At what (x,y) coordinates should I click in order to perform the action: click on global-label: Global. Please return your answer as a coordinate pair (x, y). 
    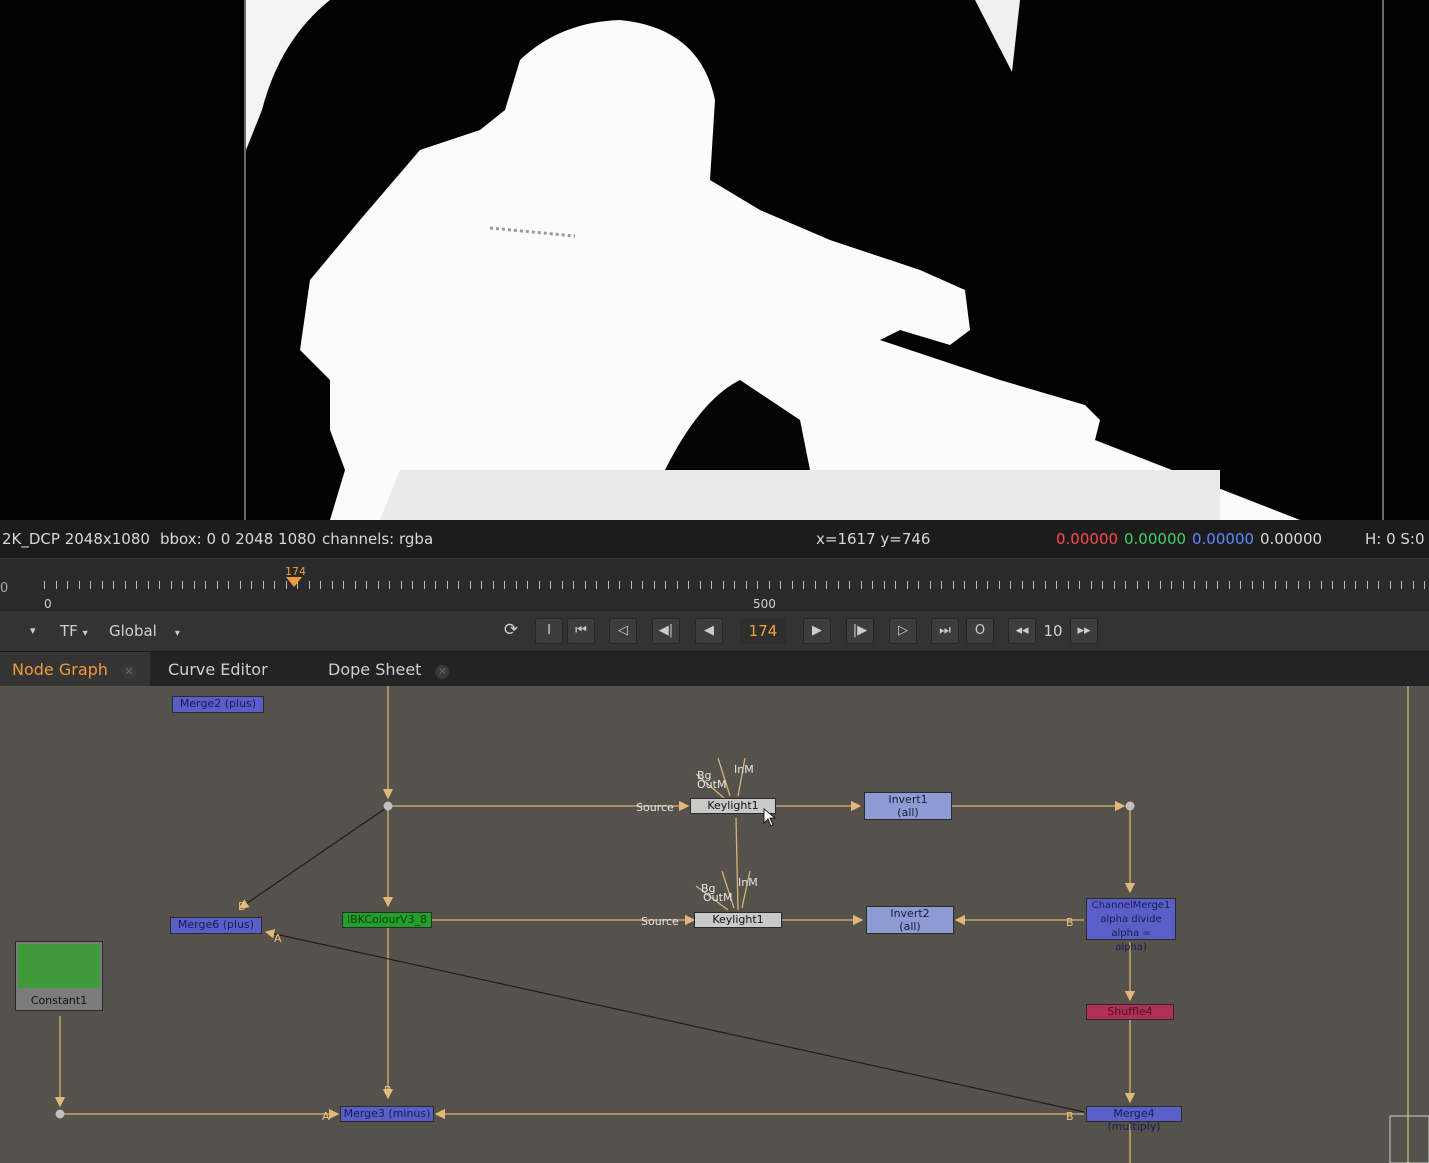
    Looking at the image, I should click on (133, 631).